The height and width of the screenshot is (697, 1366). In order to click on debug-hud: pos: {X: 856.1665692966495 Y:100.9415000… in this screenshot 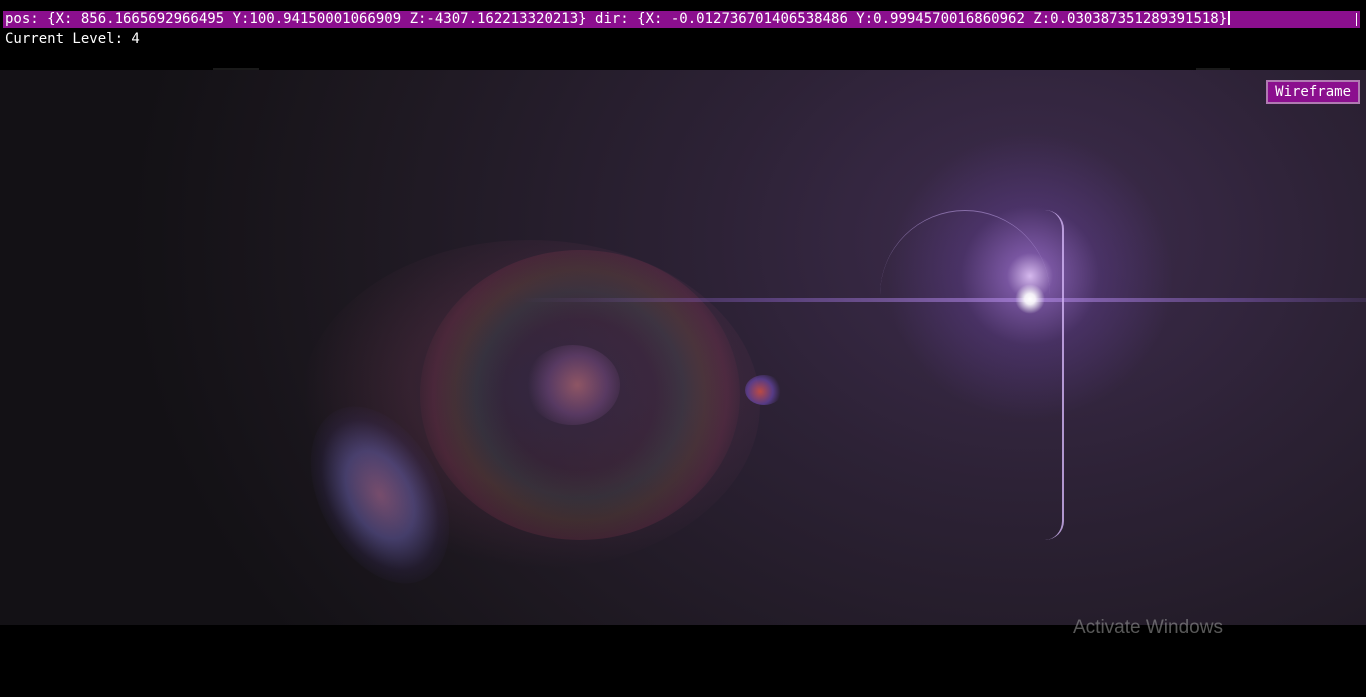, I will do `click(683, 35)`.